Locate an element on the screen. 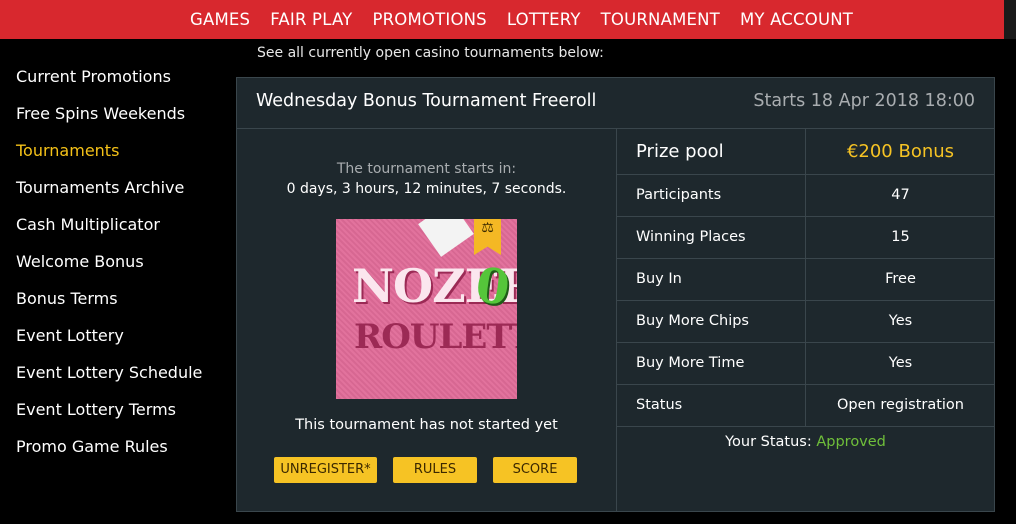 The image size is (1016, 524). sidebar-item-tournaments-archive: Tournaments Archive is located at coordinates (115, 187).